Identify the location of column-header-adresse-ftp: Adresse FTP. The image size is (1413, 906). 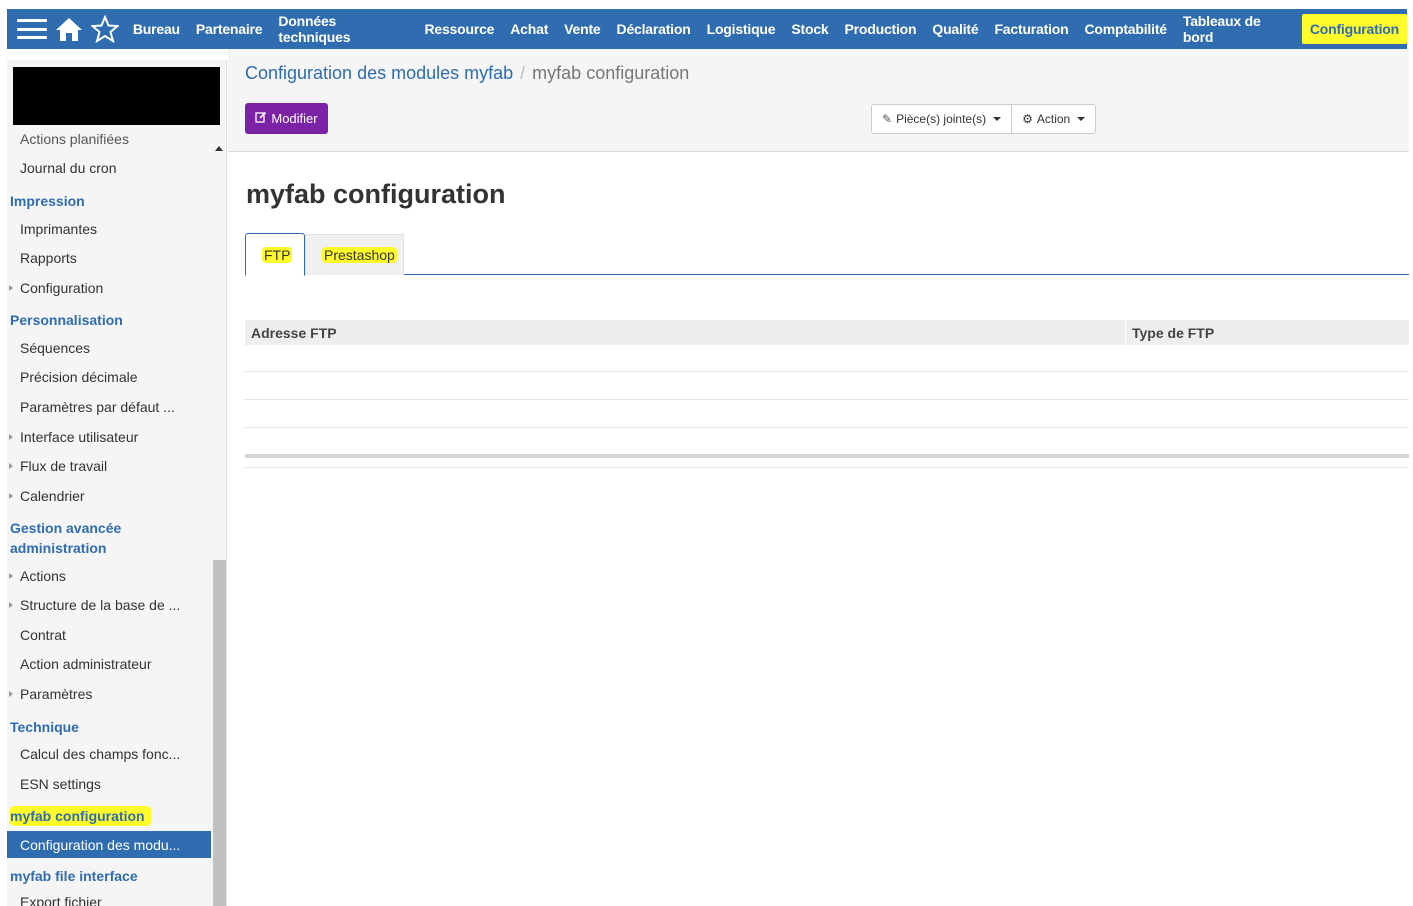
(685, 332).